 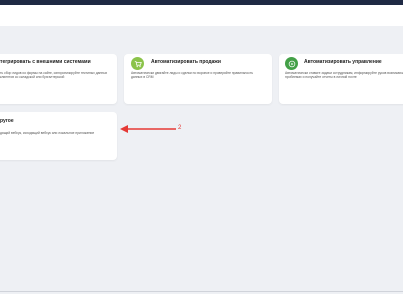 I want to click on bottom-divider, so click(x=201, y=291).